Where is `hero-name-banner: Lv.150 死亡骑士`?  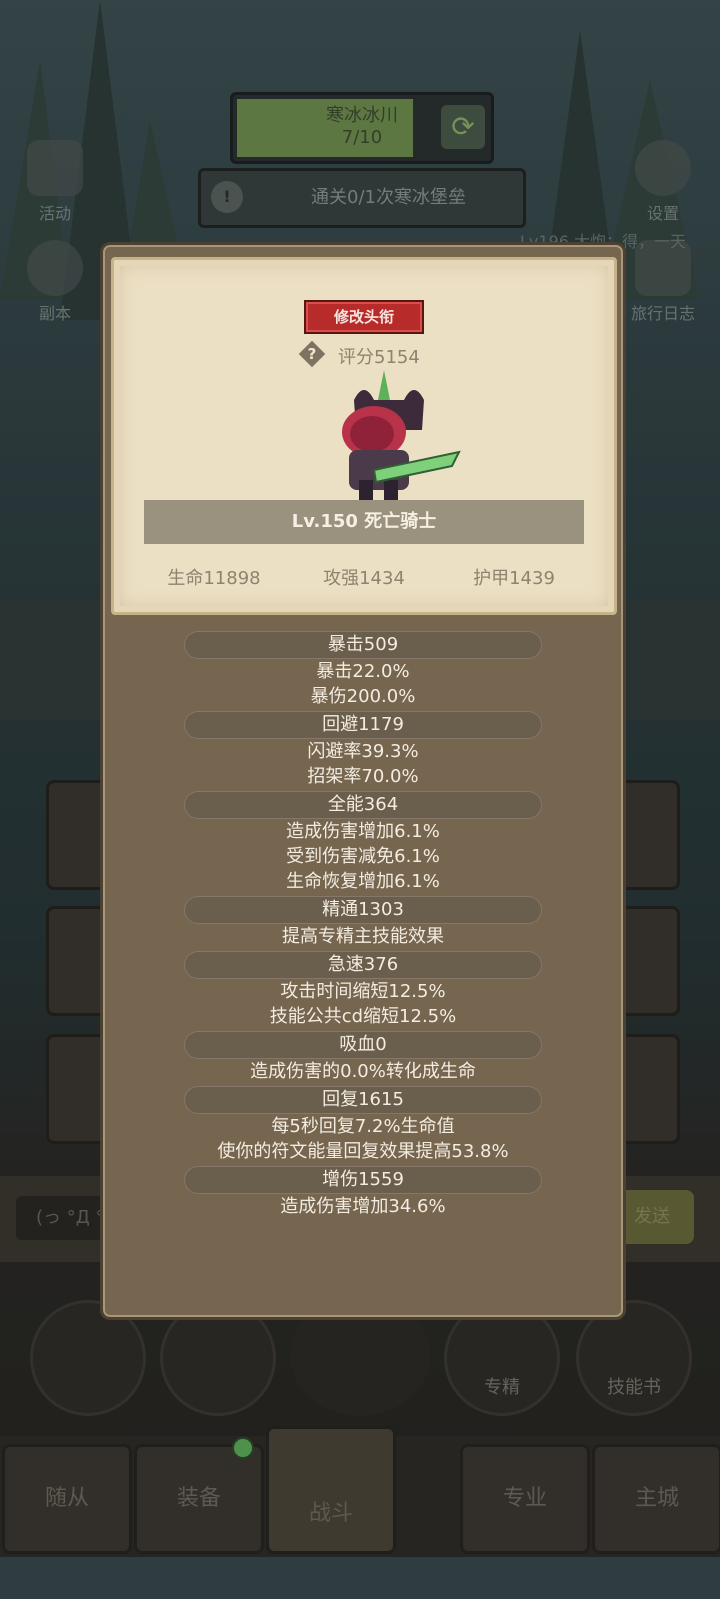 hero-name-banner: Lv.150 死亡骑士 is located at coordinates (364, 522).